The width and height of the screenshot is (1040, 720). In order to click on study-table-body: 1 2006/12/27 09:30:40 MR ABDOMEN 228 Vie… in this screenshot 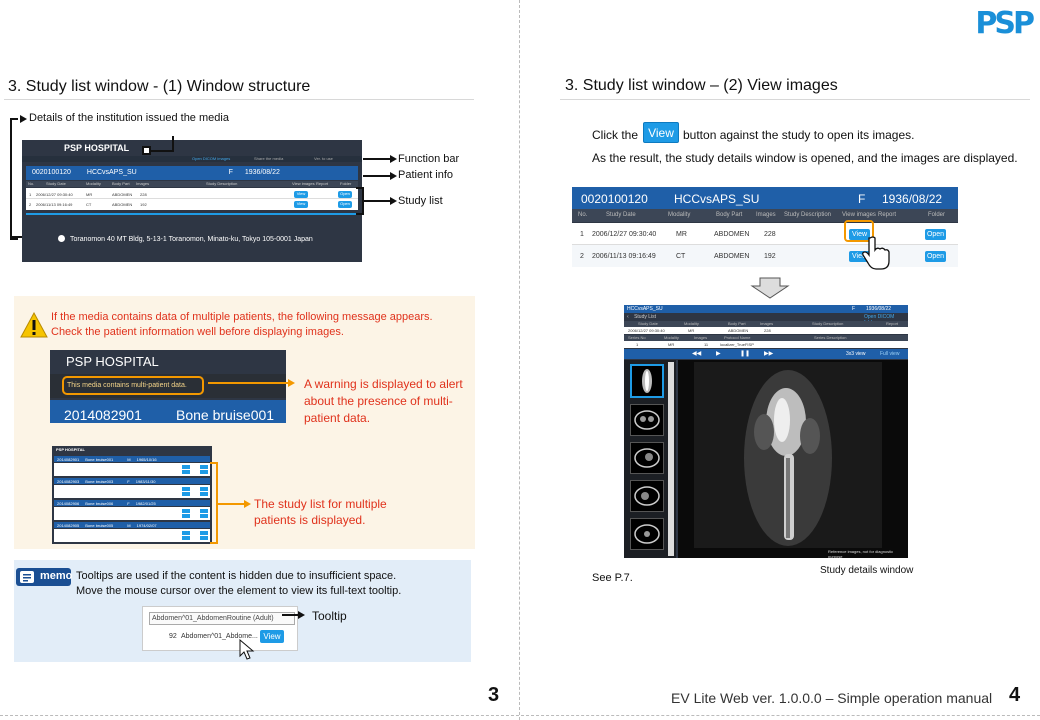, I will do `click(192, 199)`.